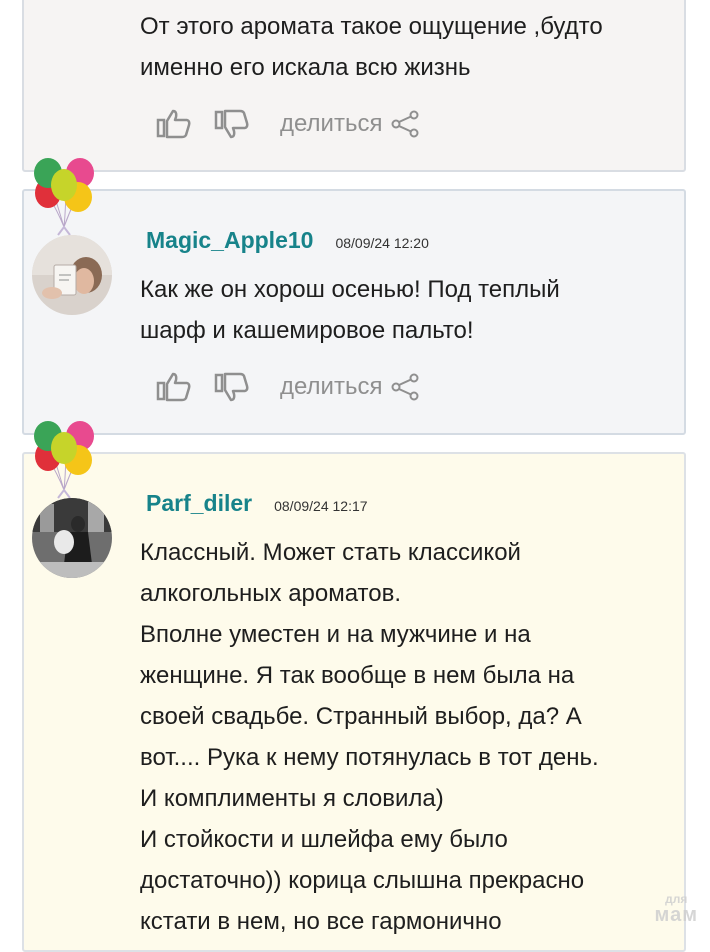 This screenshot has width=710, height=952. Describe the element at coordinates (361, 716) in the screenshot. I see `comment-line: своей свадьбе. Странный выбор, да? А` at that location.